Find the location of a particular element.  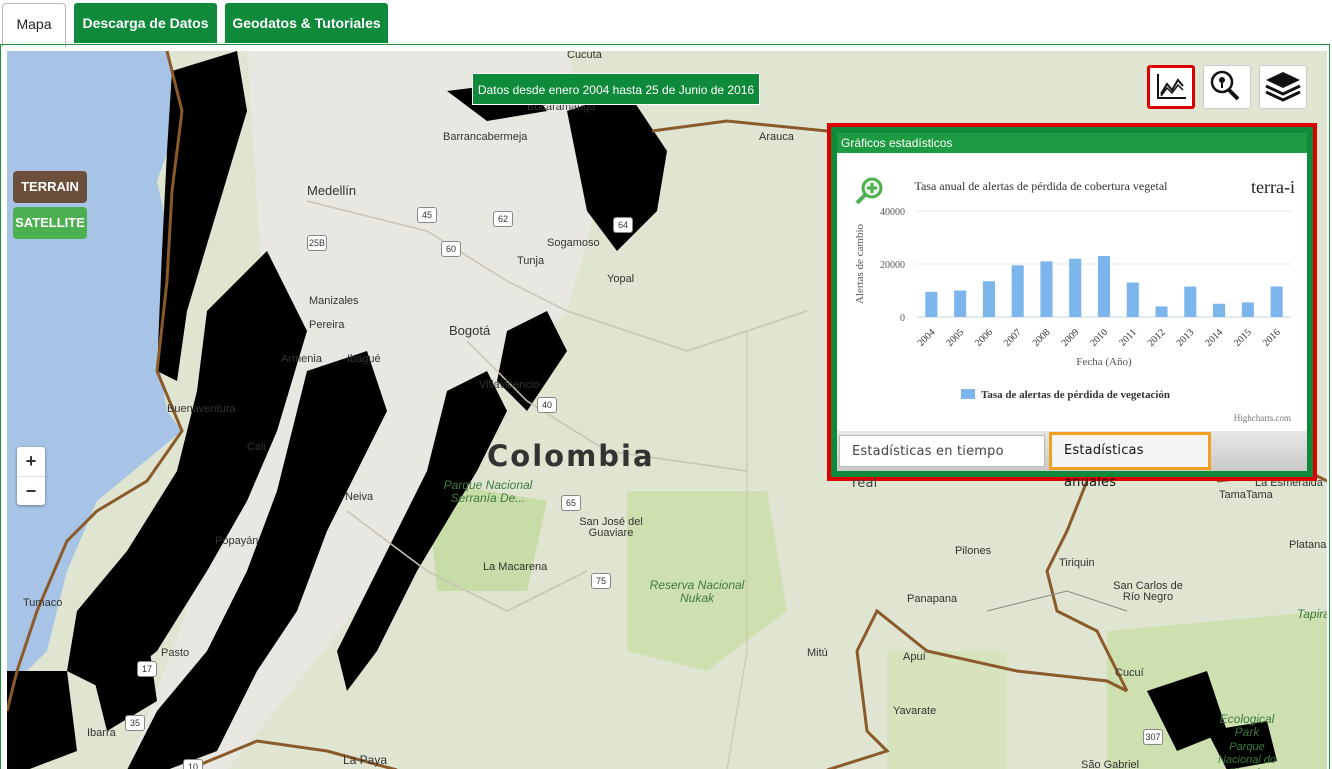

park-label: Ecological Park is located at coordinates (1247, 725).